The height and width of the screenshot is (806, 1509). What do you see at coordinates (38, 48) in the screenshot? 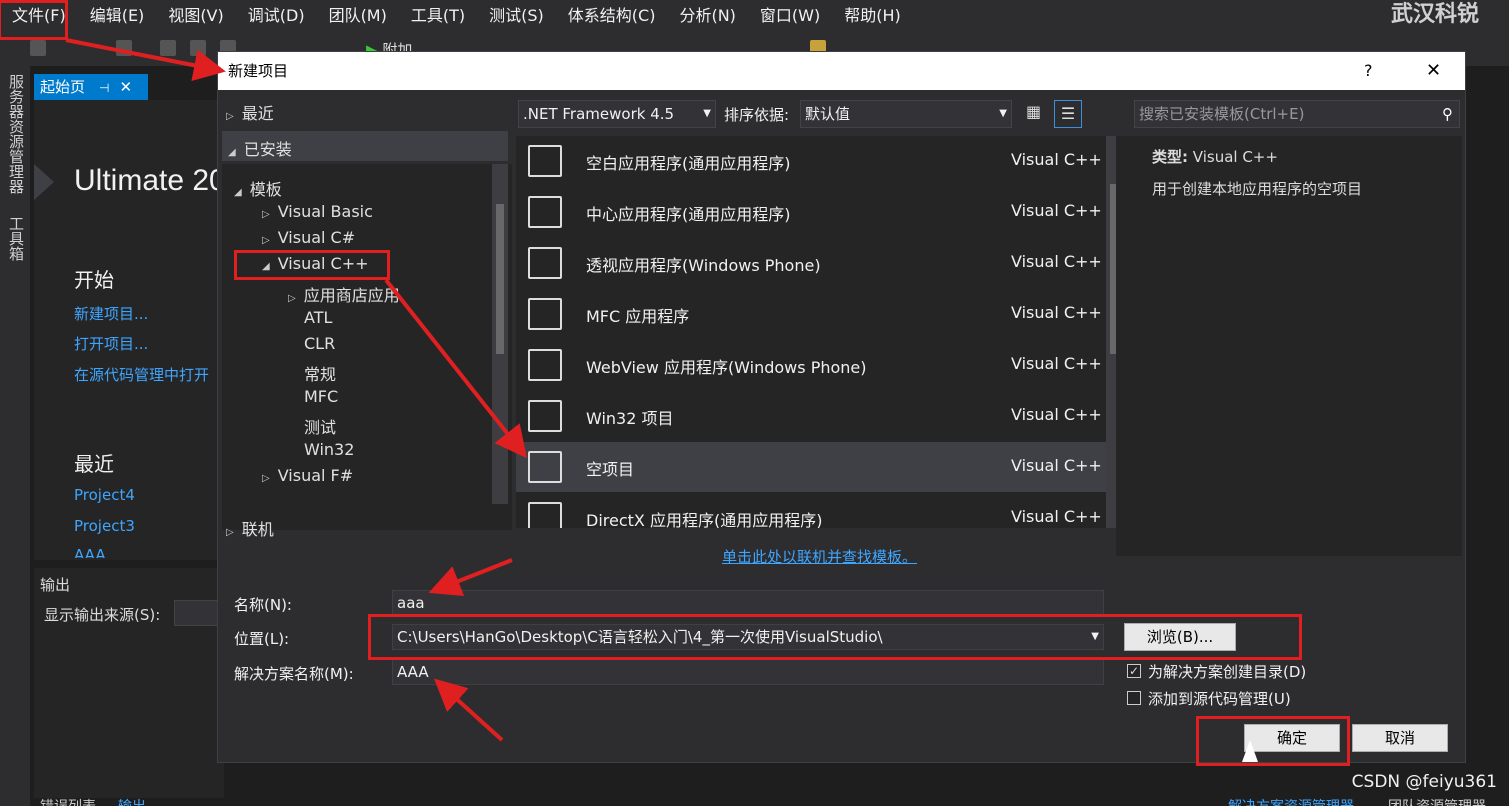
I see `back-icon` at bounding box center [38, 48].